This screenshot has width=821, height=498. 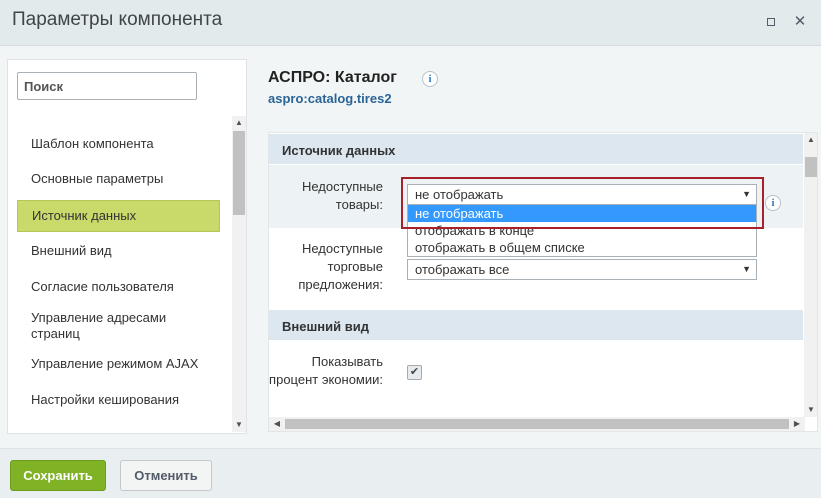 I want to click on cancel-button: Отменить, so click(x=166, y=475).